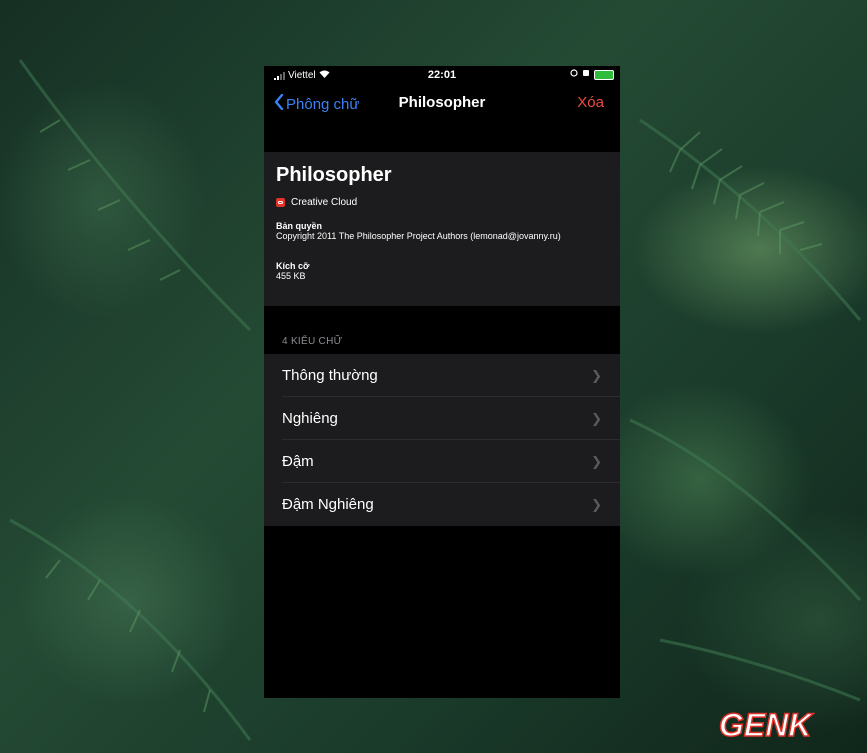  Describe the element at coordinates (299, 226) in the screenshot. I see `copyright-label: Bản quyền` at that location.